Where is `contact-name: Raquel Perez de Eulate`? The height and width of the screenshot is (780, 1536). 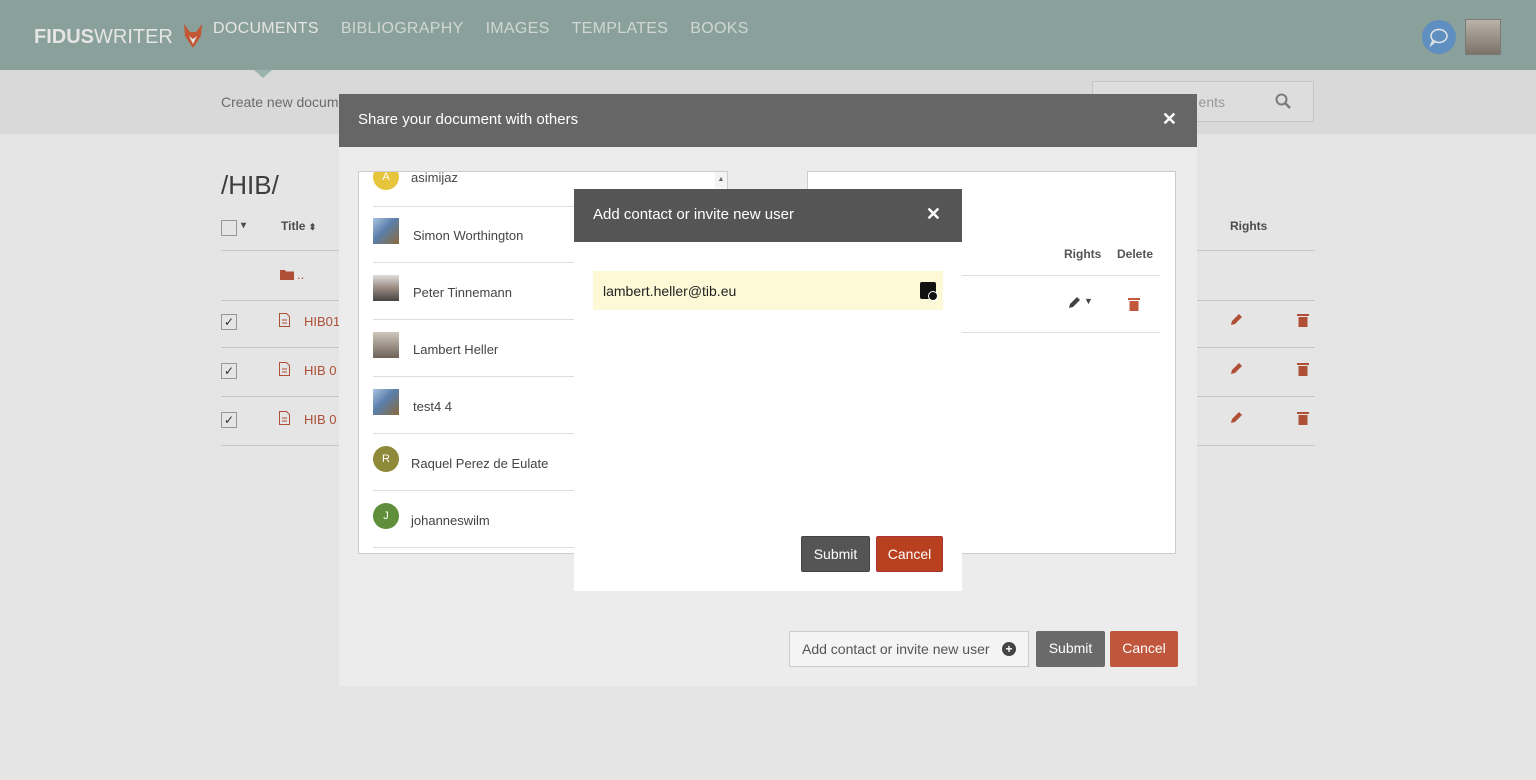
contact-name: Raquel Perez de Eulate is located at coordinates (480, 463).